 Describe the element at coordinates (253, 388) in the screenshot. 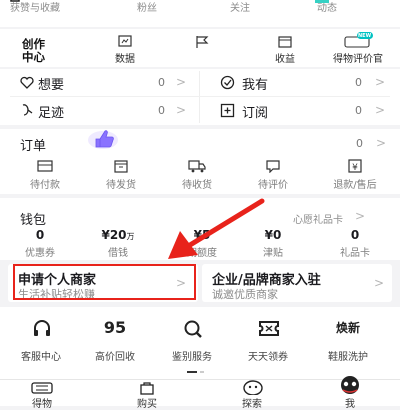

I see `explore-icon` at that location.